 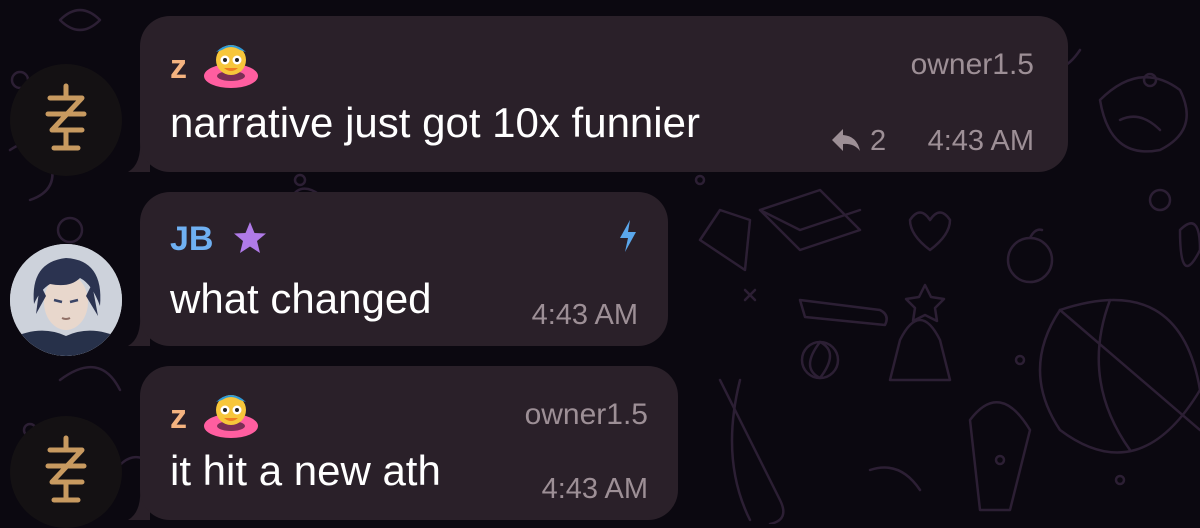 What do you see at coordinates (404, 269) in the screenshot?
I see `message-bubble: JB what changed 4:43 AM` at bounding box center [404, 269].